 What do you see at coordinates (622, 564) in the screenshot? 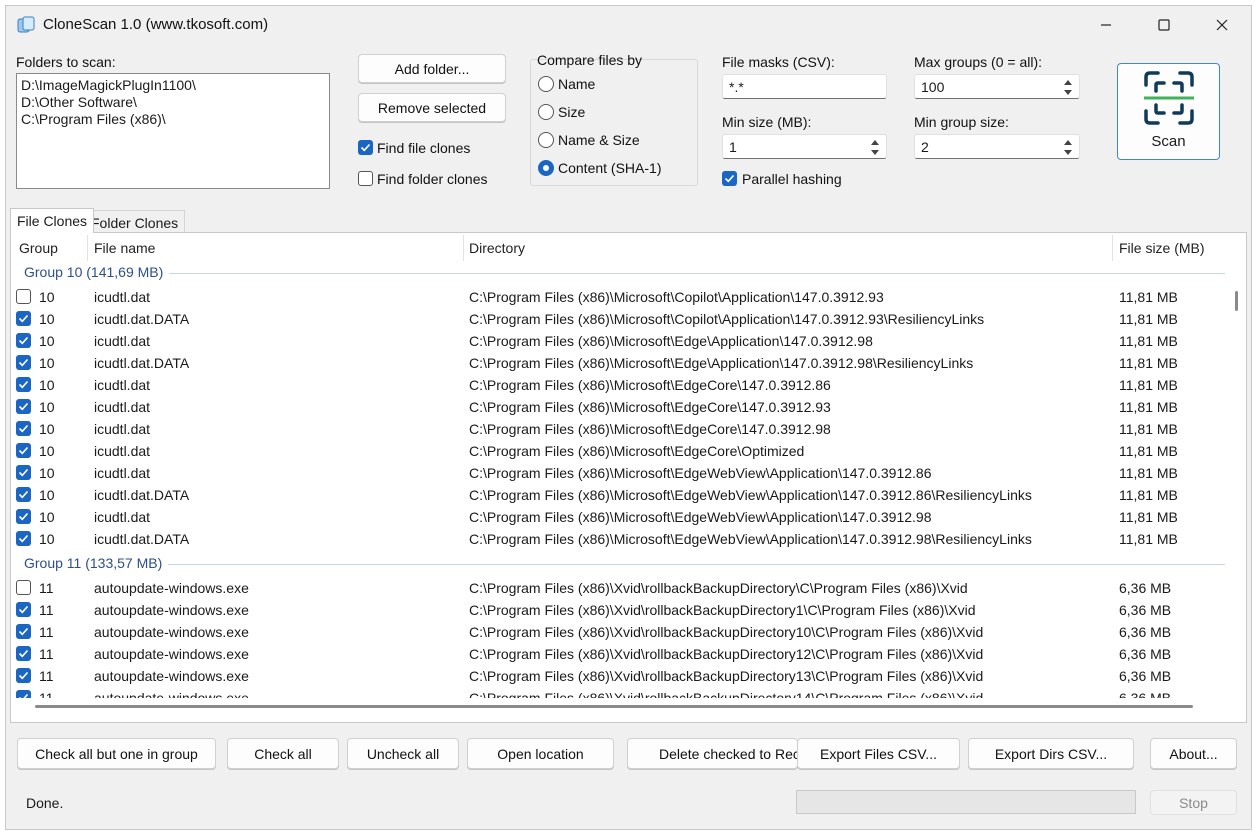
I see `group-header: Group 11 (133,57 MB)` at bounding box center [622, 564].